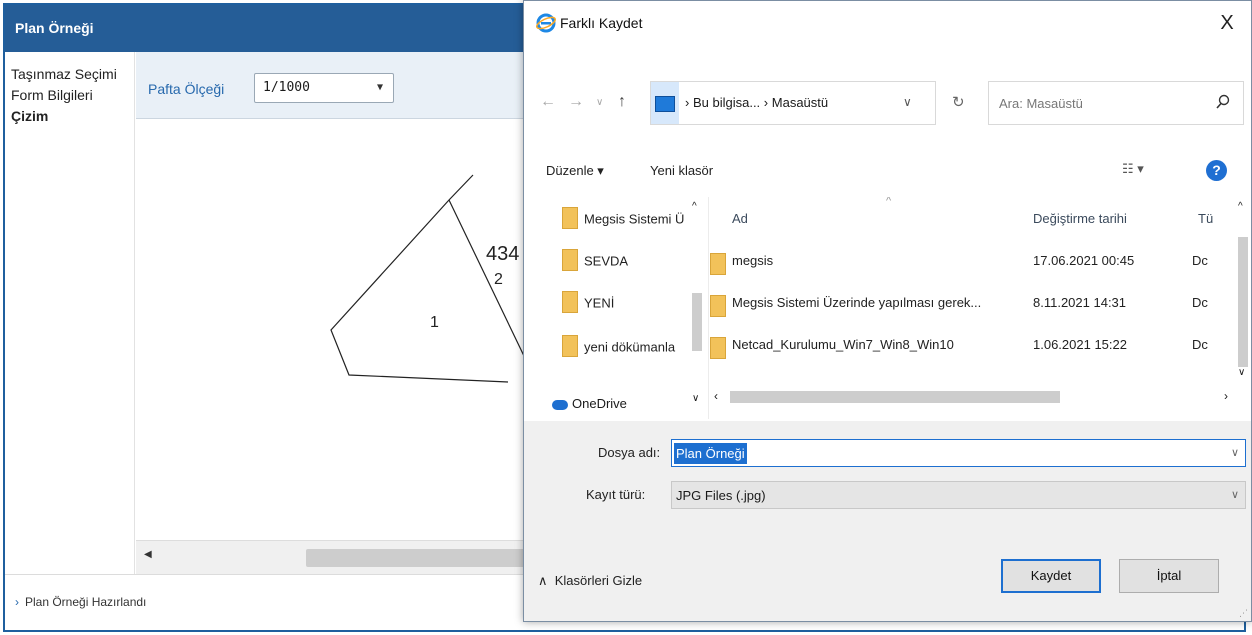  I want to click on refresh-icon: ↻, so click(958, 102).